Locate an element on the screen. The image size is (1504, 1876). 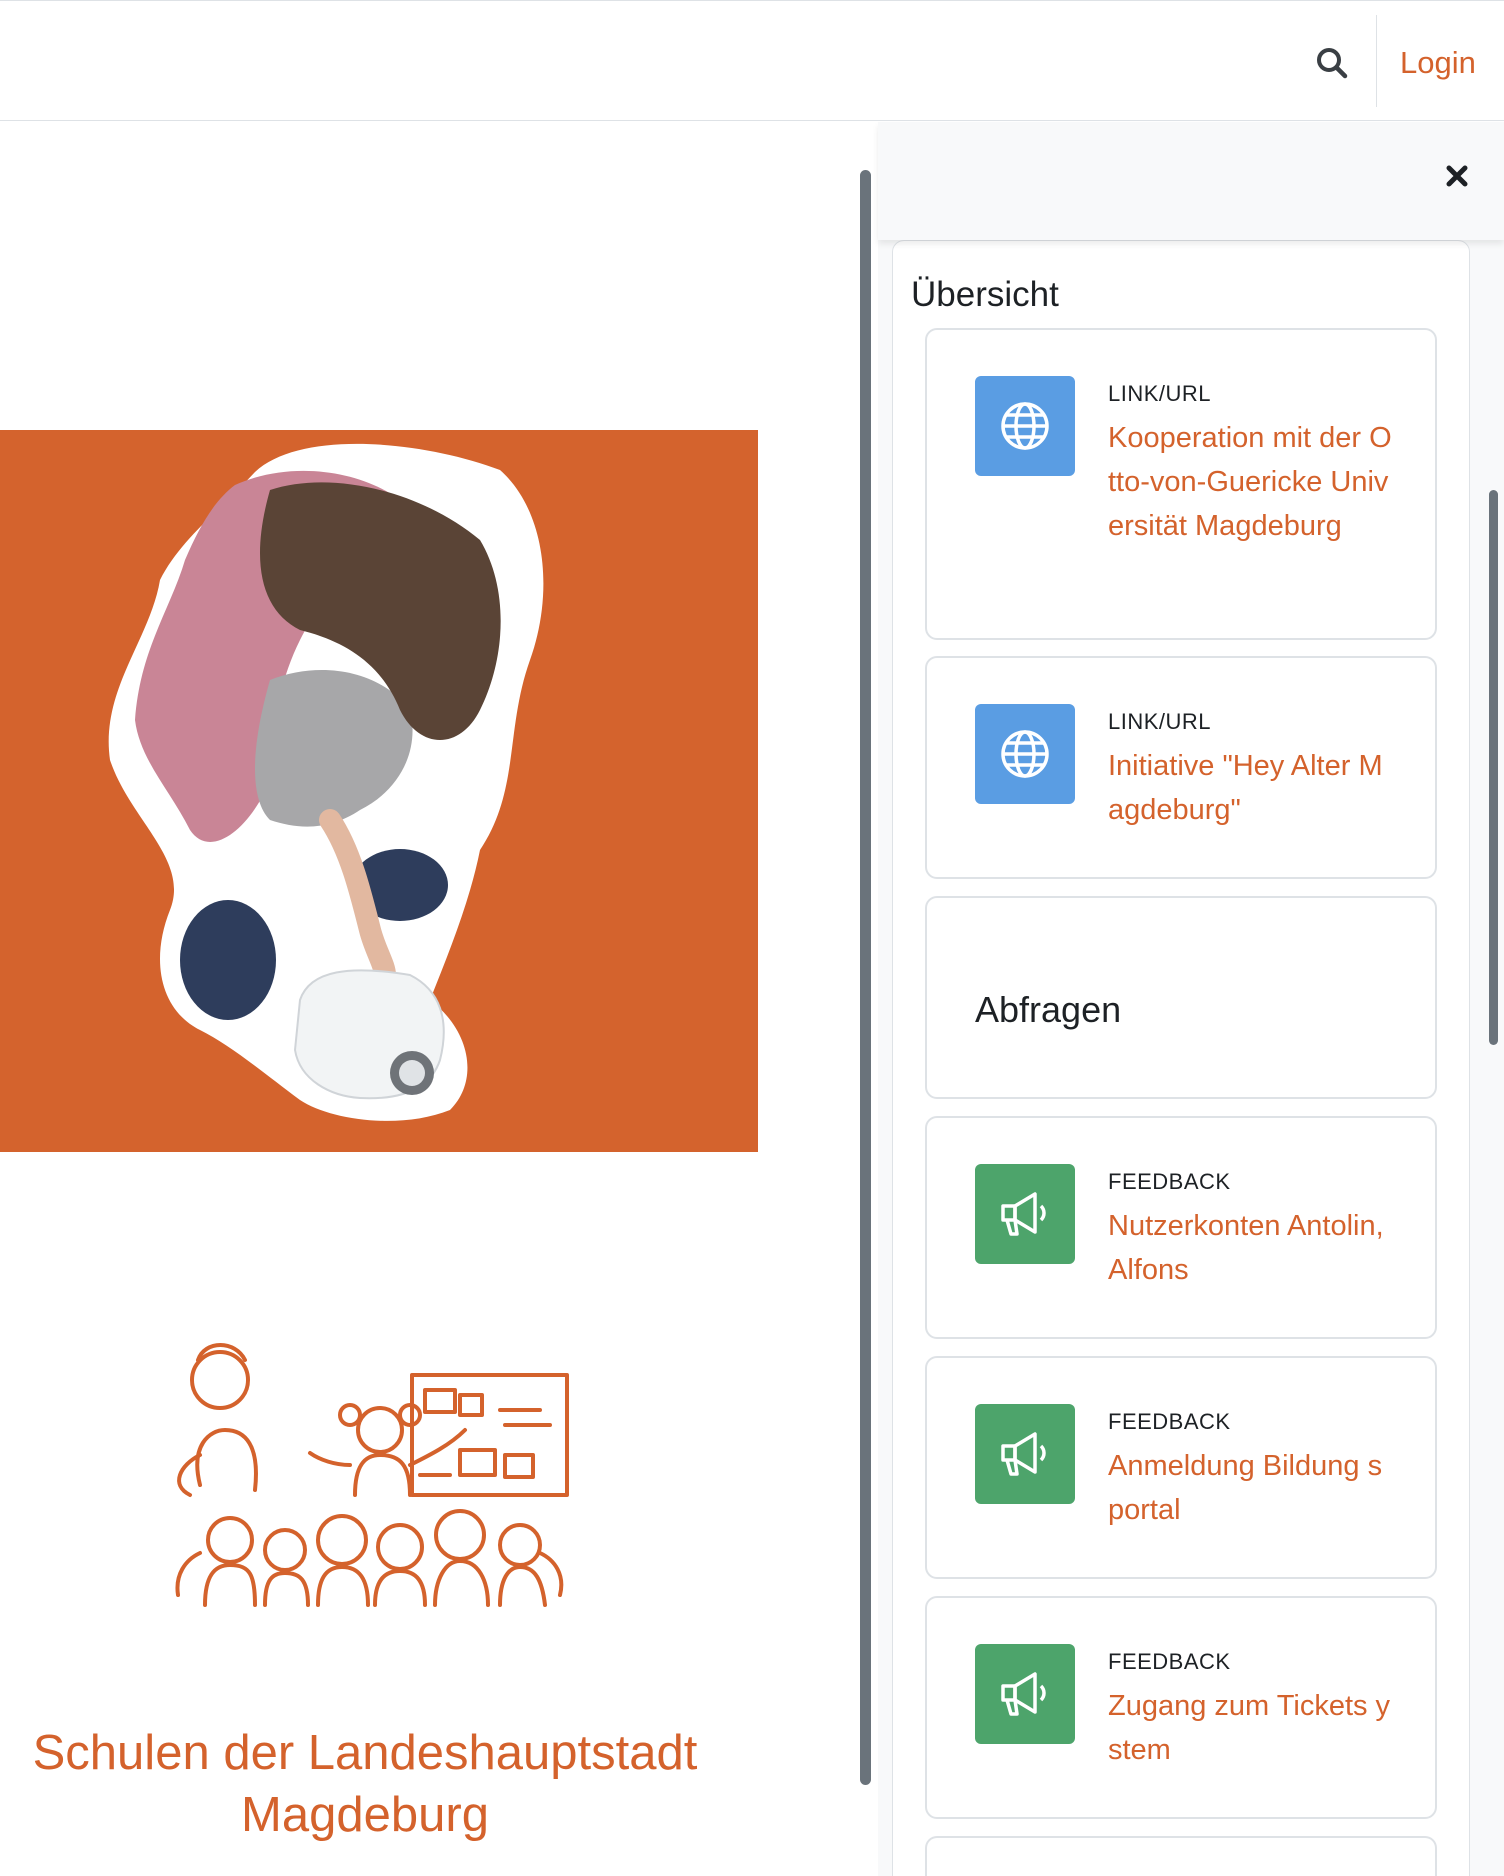
activity-feedback-nutzerkonten: FEEDBACK Nutzerkonten Antolin, Alfons is located at coordinates (1181, 1227).